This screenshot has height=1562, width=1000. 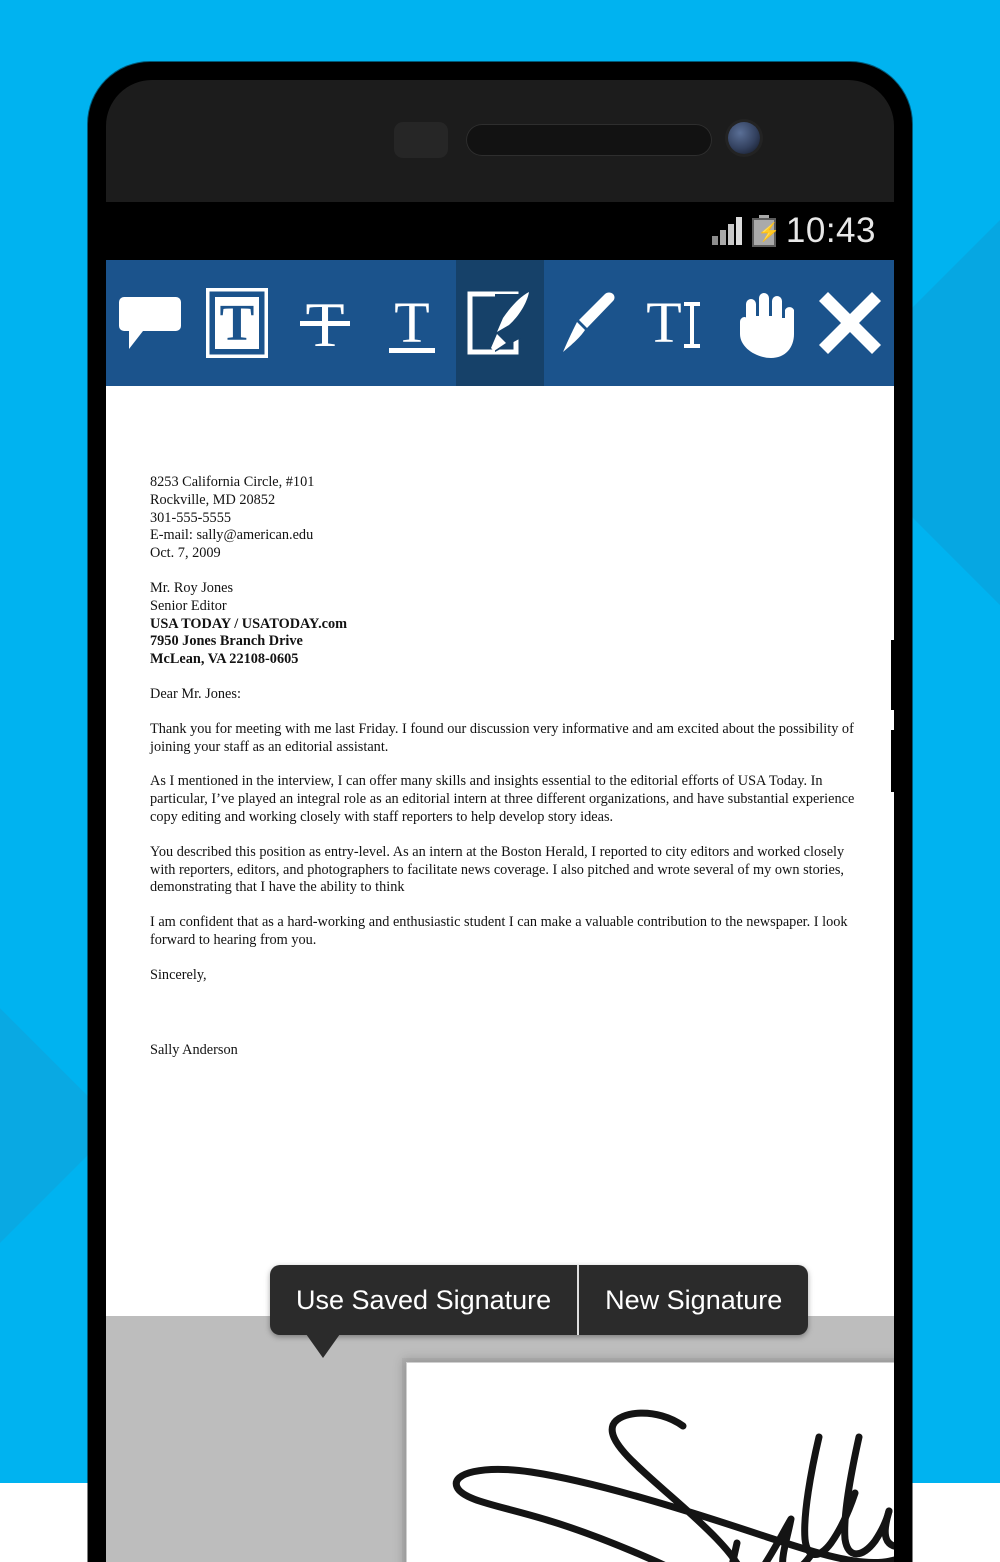 What do you see at coordinates (323, 1346) in the screenshot?
I see `popup-pointer` at bounding box center [323, 1346].